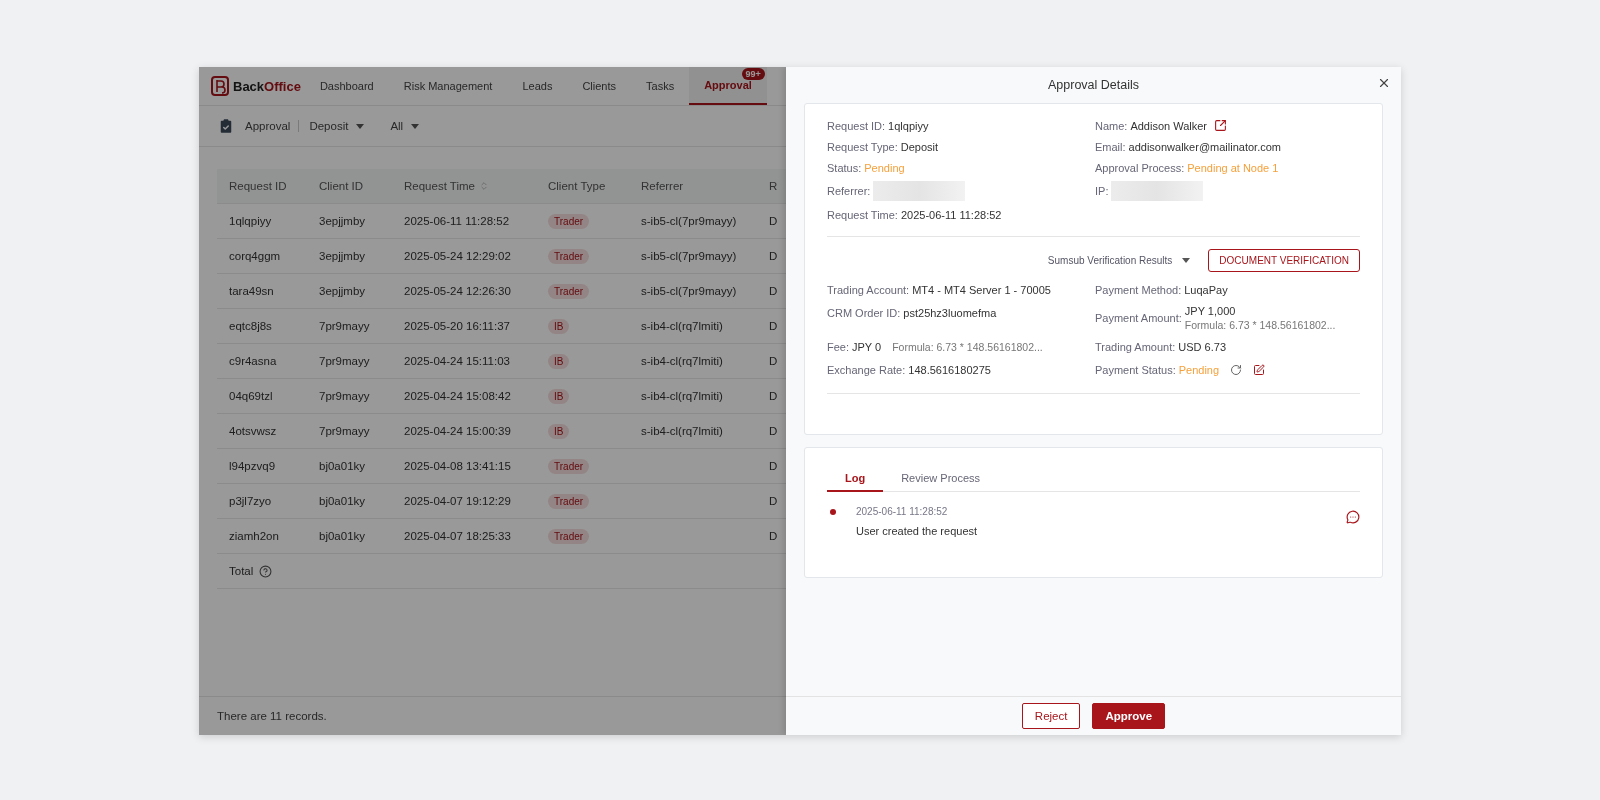 The height and width of the screenshot is (800, 1600). What do you see at coordinates (1138, 289) in the screenshot?
I see `field-label: Payment Method:` at bounding box center [1138, 289].